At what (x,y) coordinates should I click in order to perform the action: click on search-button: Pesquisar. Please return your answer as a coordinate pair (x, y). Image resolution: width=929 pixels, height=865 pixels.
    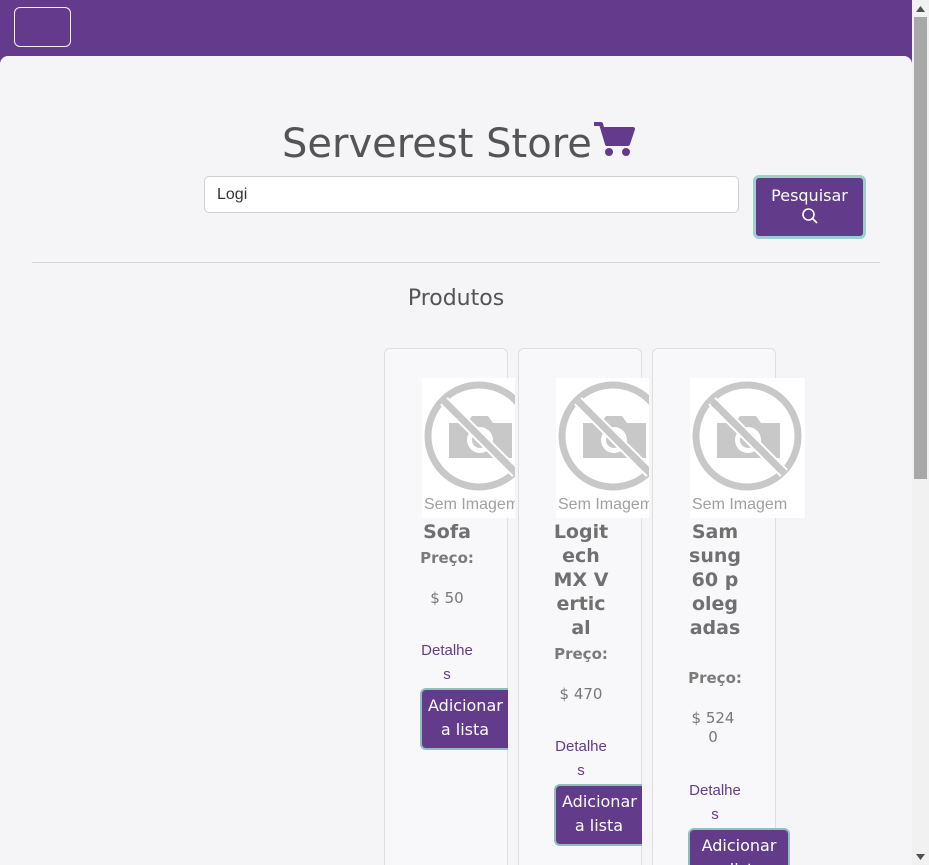
    Looking at the image, I should click on (809, 207).